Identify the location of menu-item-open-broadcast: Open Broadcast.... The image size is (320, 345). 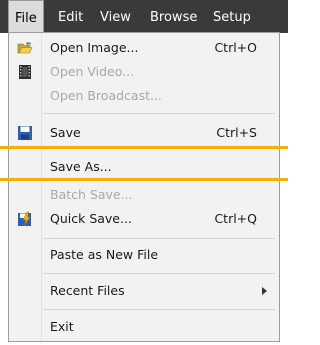
(144, 96).